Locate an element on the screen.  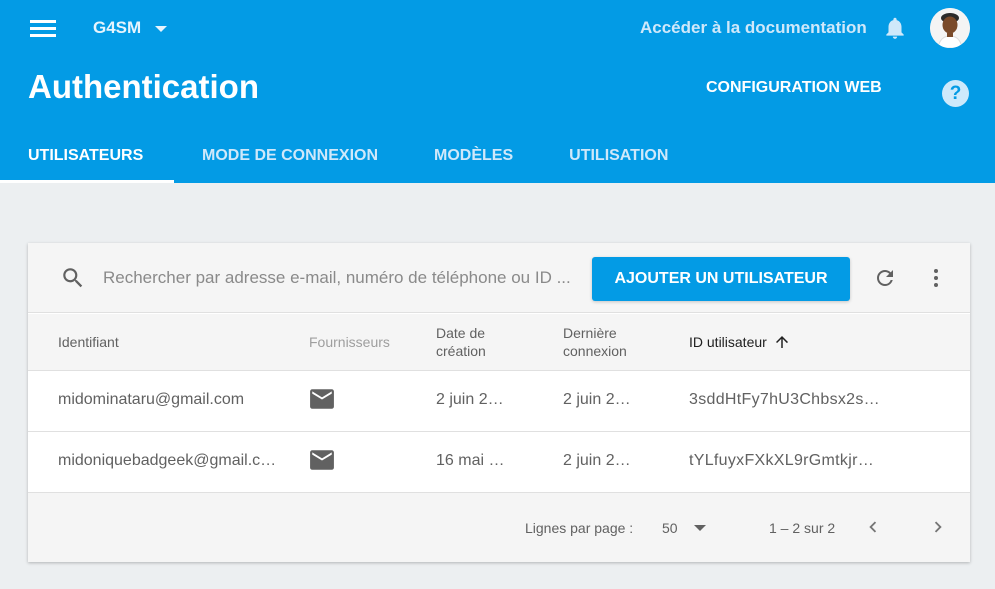
column-identifier: Identifiant is located at coordinates (88, 342).